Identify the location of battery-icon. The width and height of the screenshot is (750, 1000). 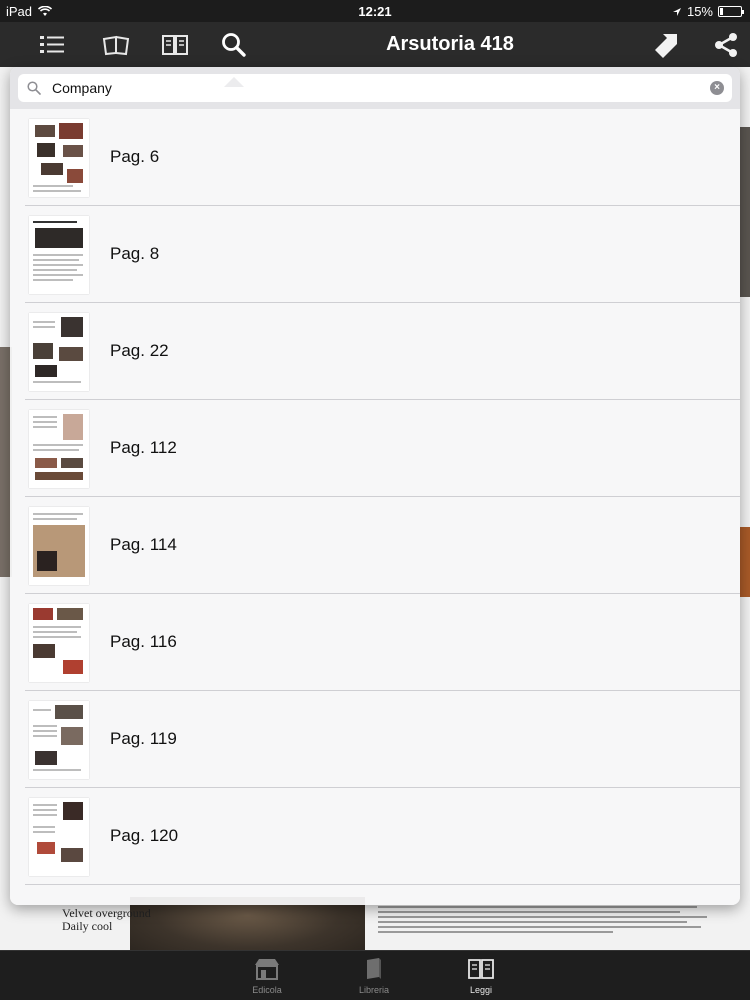
(731, 11).